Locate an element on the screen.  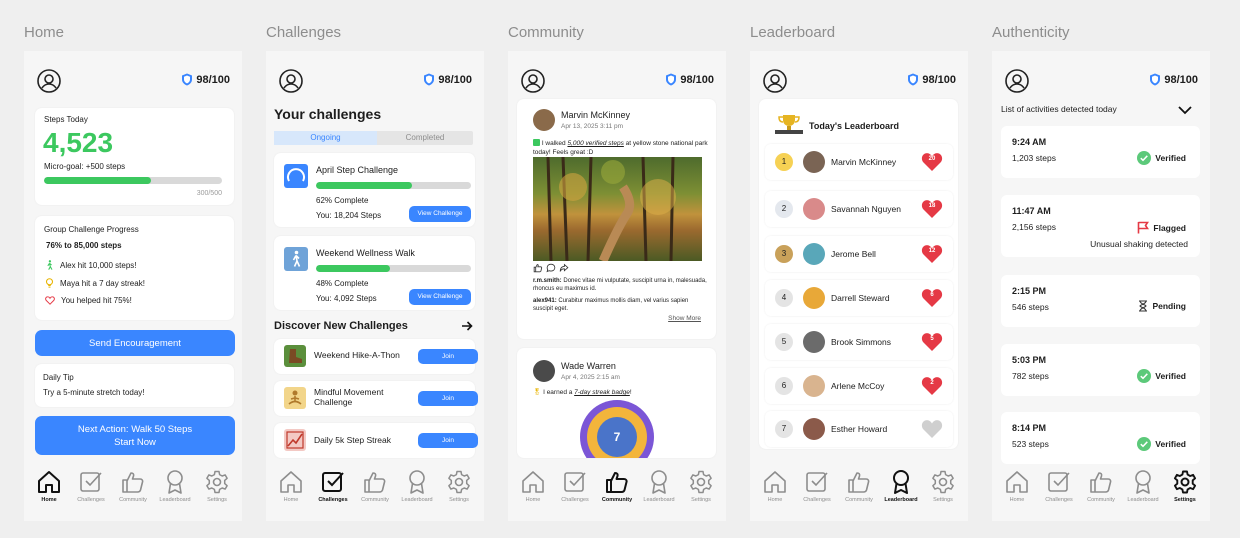
comment-user: r.m.smith: is located at coordinates (547, 281).